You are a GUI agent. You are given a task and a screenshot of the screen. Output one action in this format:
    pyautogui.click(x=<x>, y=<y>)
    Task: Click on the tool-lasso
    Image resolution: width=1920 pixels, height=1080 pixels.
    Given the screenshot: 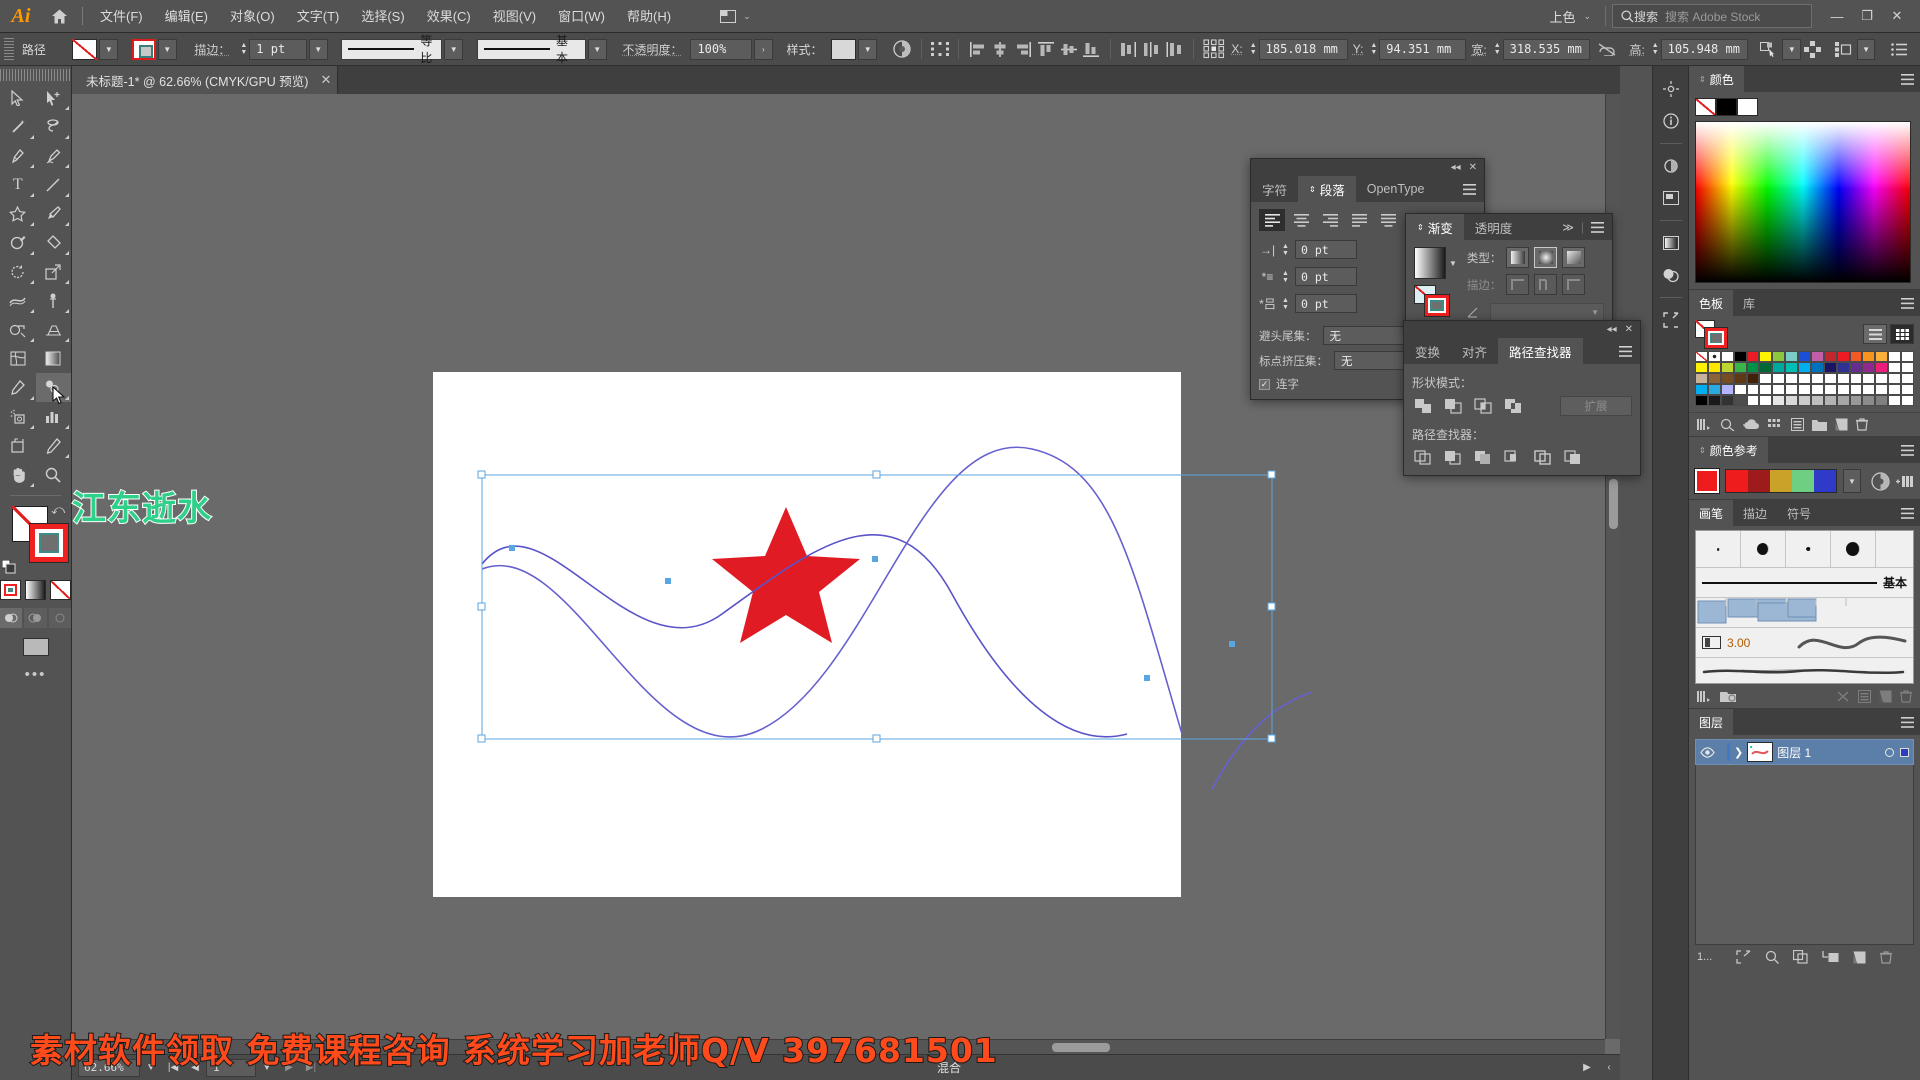 What is the action you would take?
    pyautogui.click(x=54, y=126)
    